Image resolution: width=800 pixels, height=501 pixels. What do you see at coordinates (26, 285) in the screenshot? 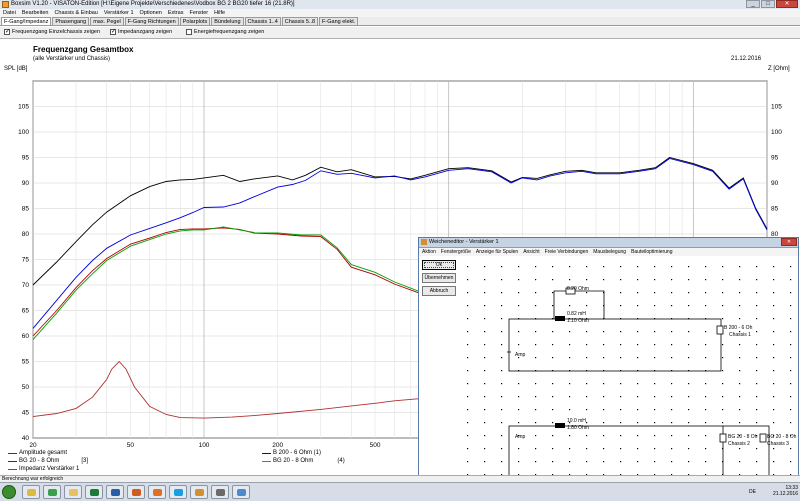
I see `y-tick-label: 70` at bounding box center [26, 285].